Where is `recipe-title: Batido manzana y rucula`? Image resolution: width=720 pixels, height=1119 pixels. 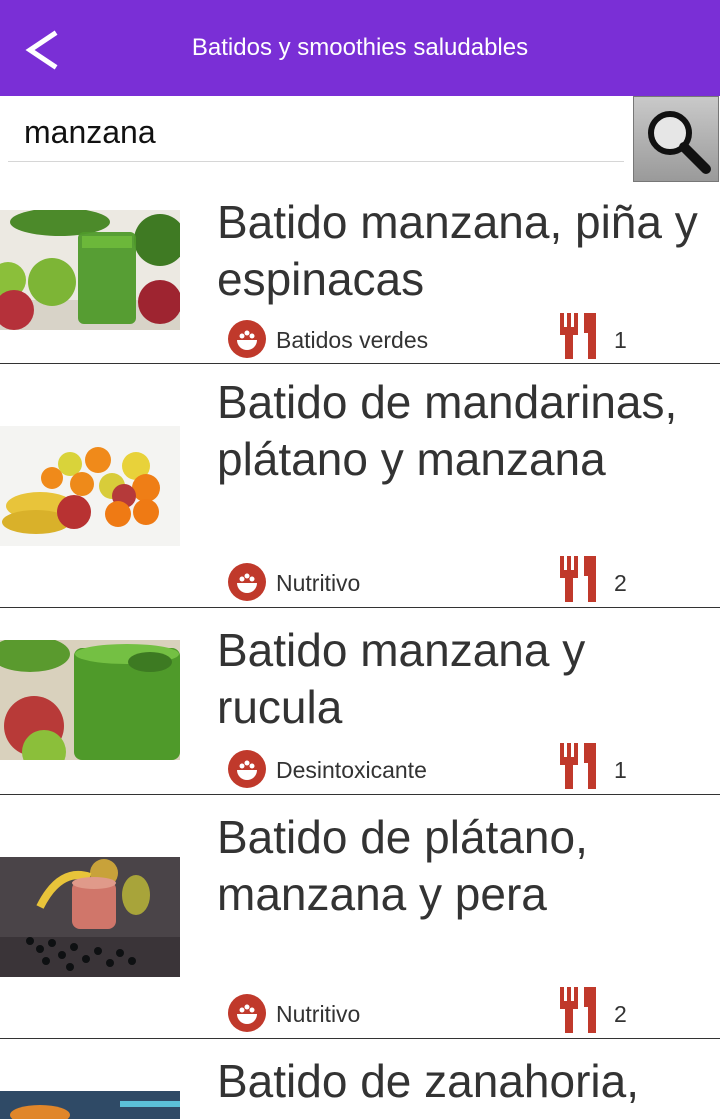 recipe-title: Batido manzana y rucula is located at coordinates (401, 678).